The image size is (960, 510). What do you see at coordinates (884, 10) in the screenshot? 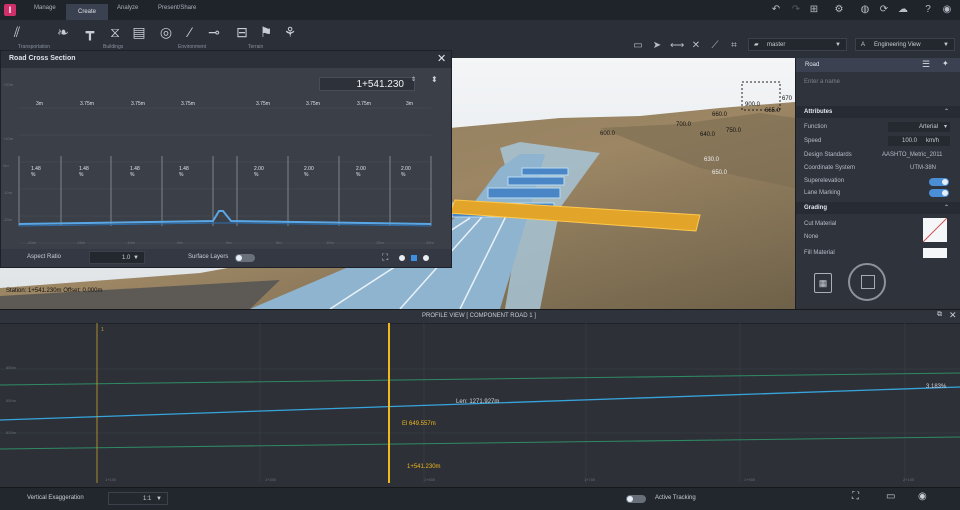
I see `sync-icon: ⟳` at bounding box center [884, 10].